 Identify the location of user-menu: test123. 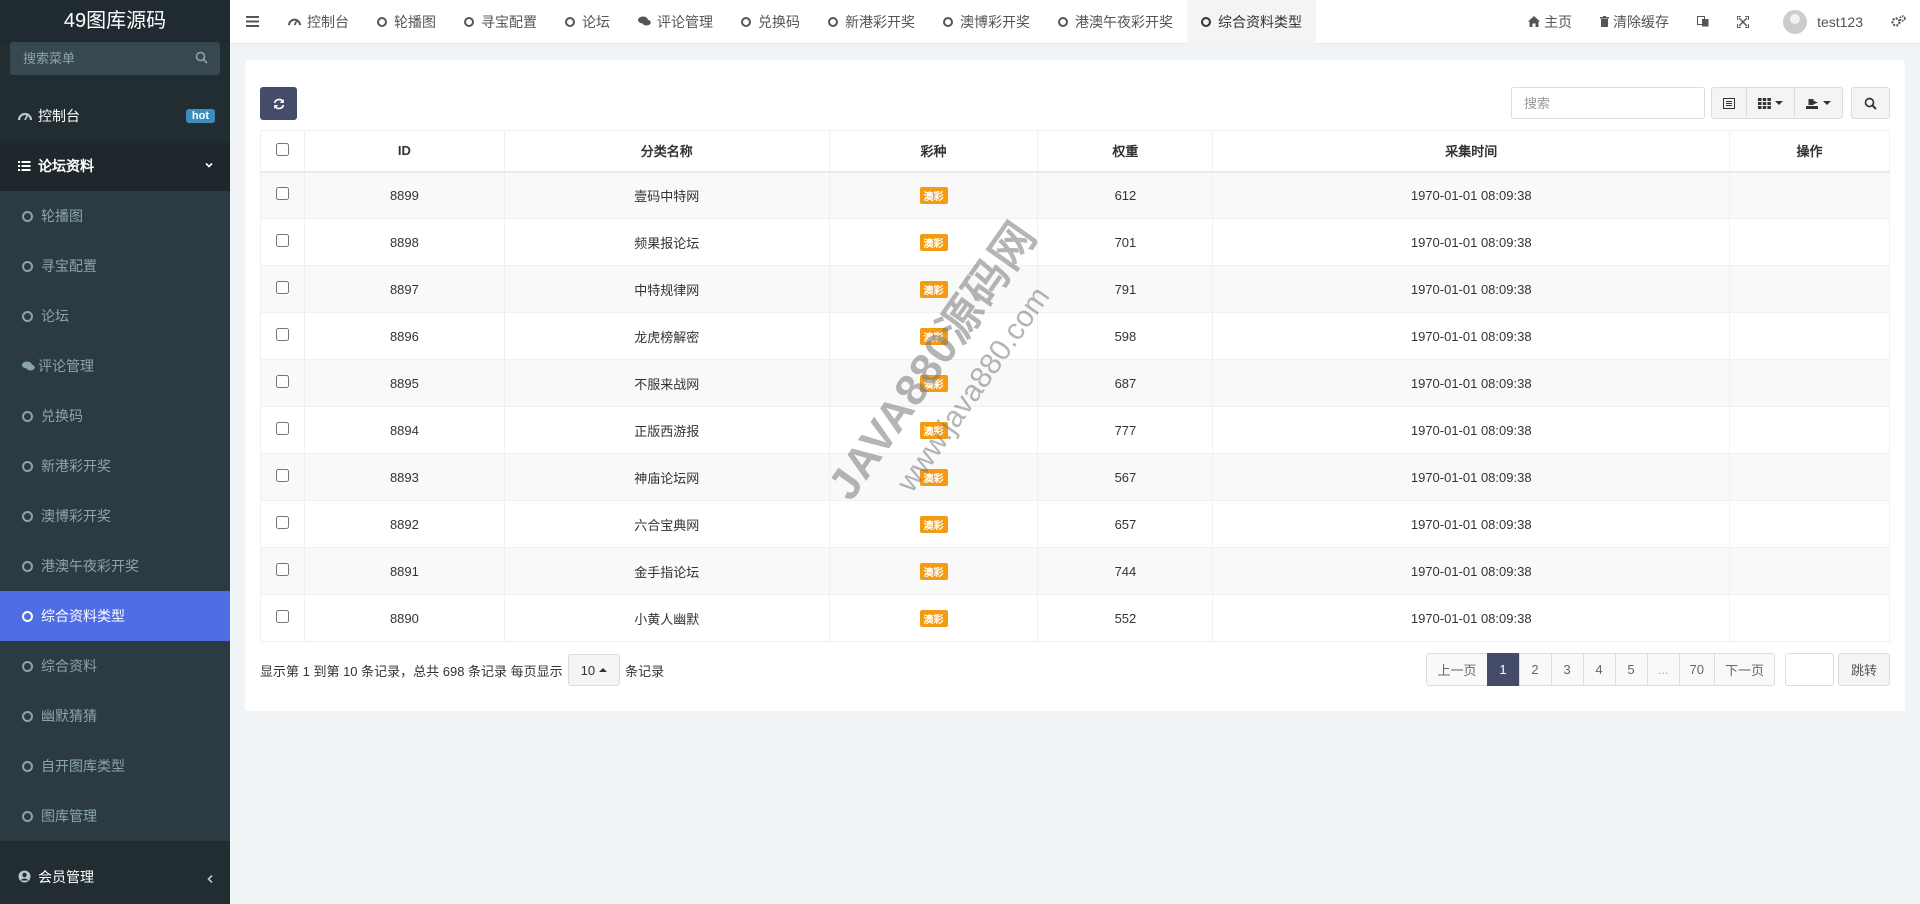
(1820, 22).